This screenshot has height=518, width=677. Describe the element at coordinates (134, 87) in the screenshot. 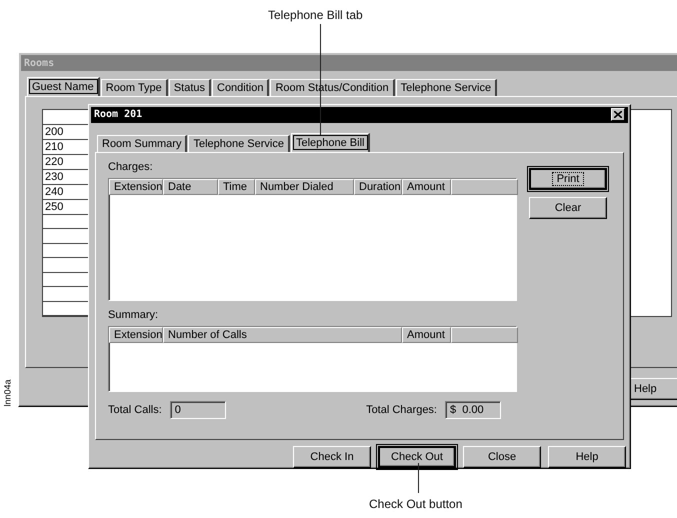

I see `tab: Room Type` at that location.